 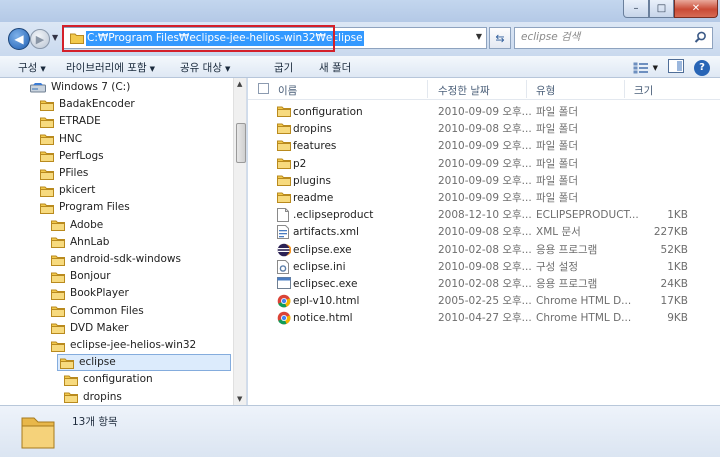 I want to click on details-pane: 13개 항목, so click(x=360, y=431).